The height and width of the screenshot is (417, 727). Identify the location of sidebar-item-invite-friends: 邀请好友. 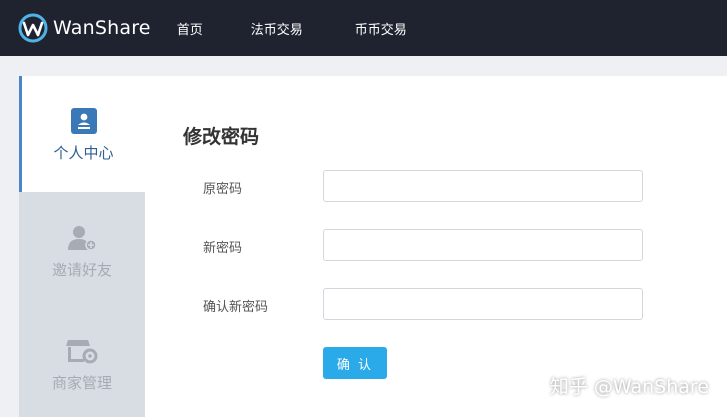
(82, 251).